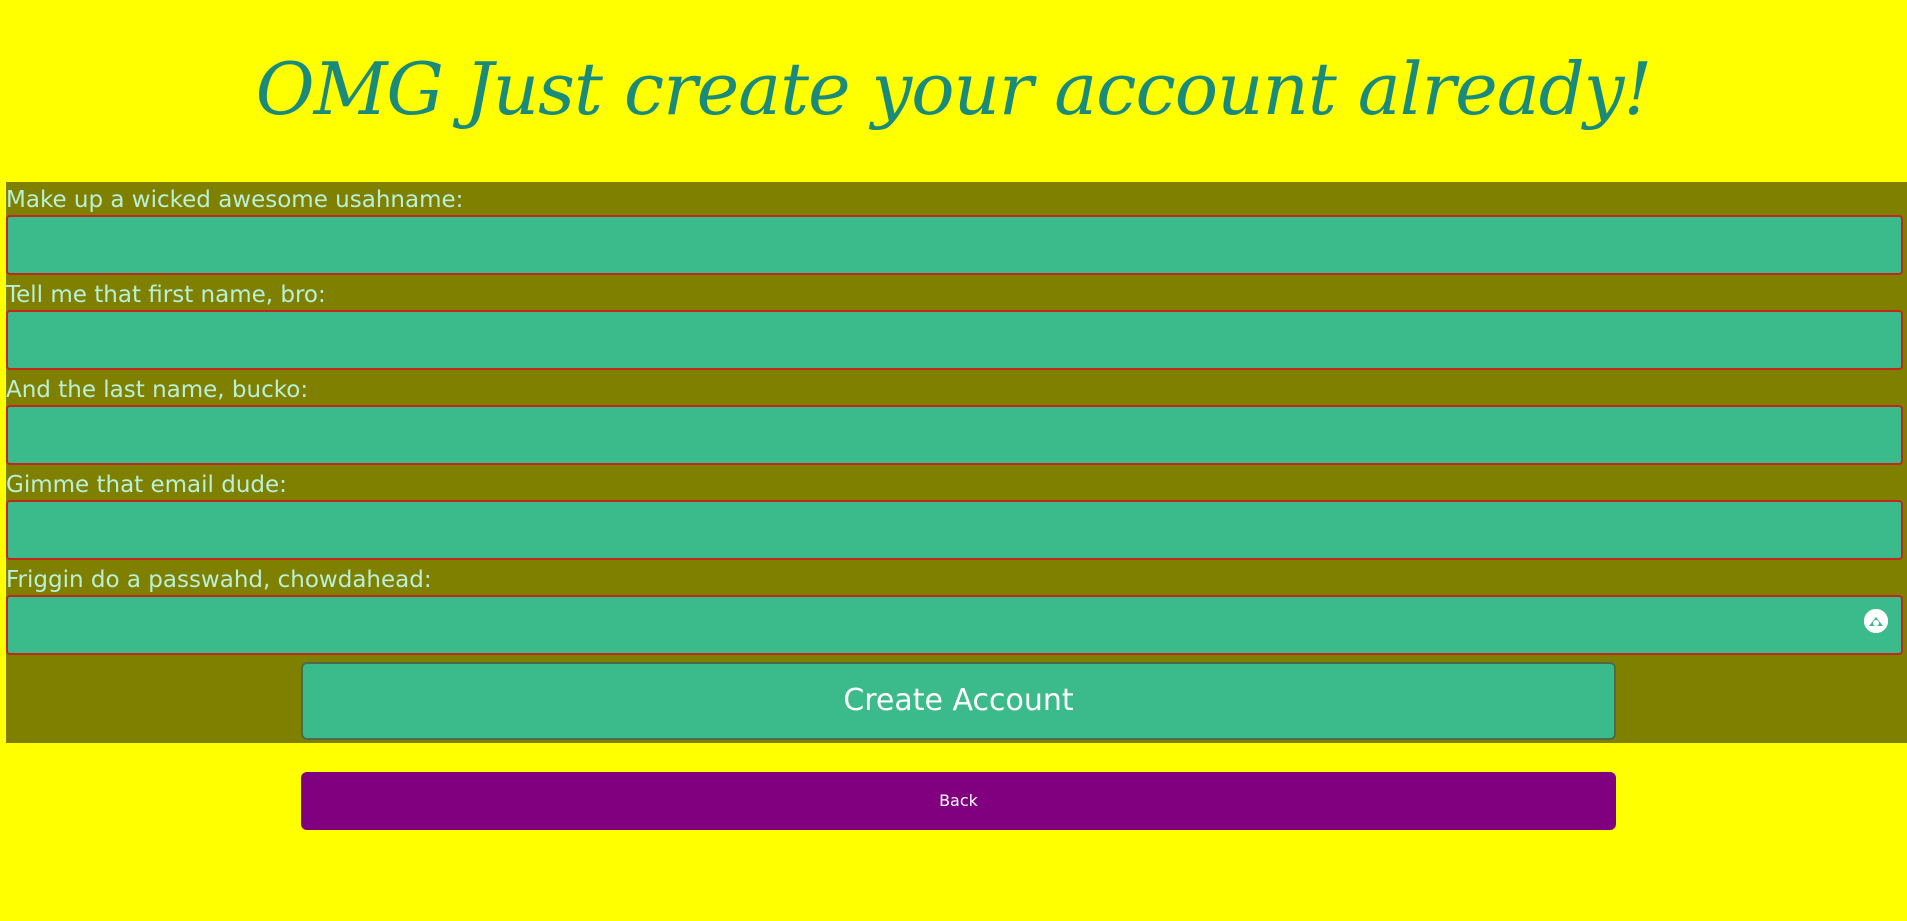  What do you see at coordinates (954, 245) in the screenshot?
I see `username-input` at bounding box center [954, 245].